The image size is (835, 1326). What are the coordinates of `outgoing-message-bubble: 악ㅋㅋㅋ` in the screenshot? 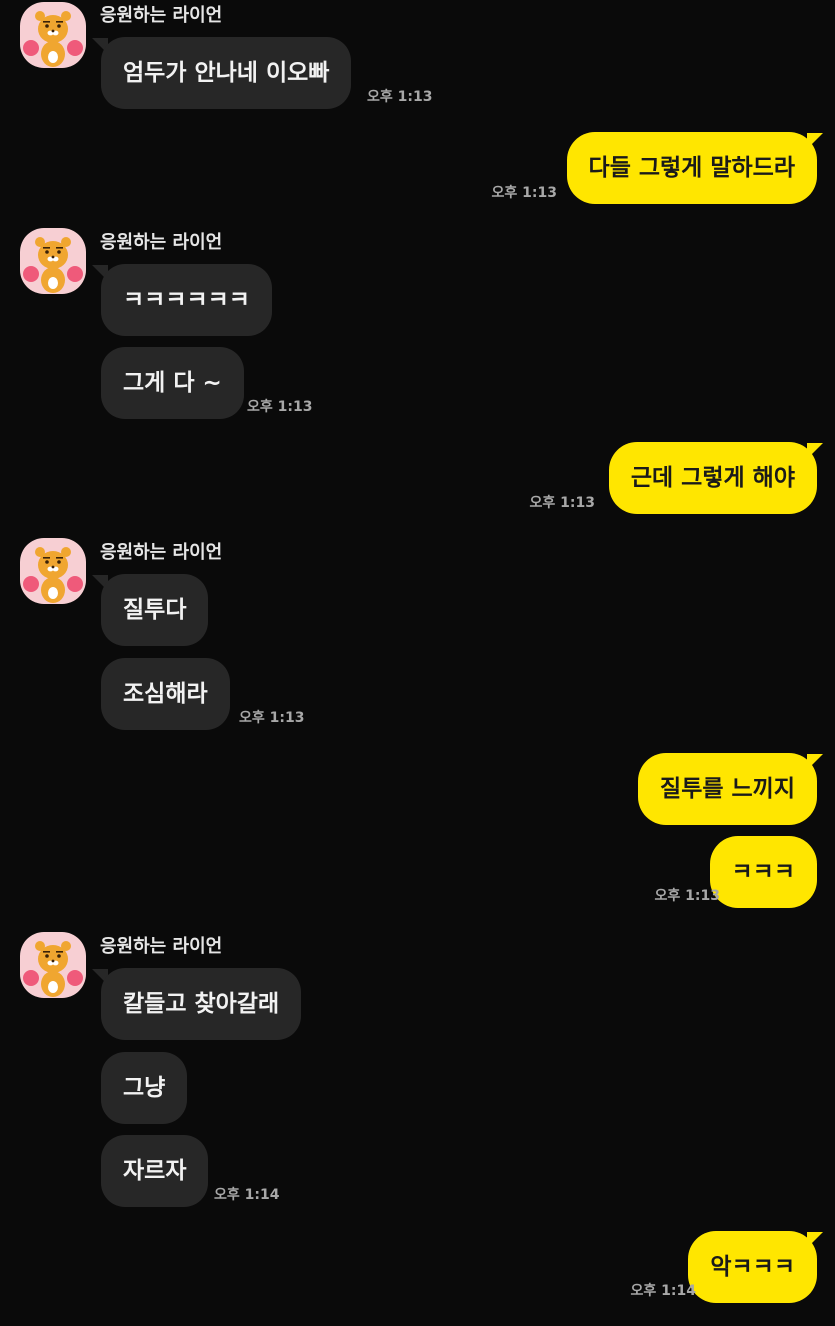 It's located at (752, 1267).